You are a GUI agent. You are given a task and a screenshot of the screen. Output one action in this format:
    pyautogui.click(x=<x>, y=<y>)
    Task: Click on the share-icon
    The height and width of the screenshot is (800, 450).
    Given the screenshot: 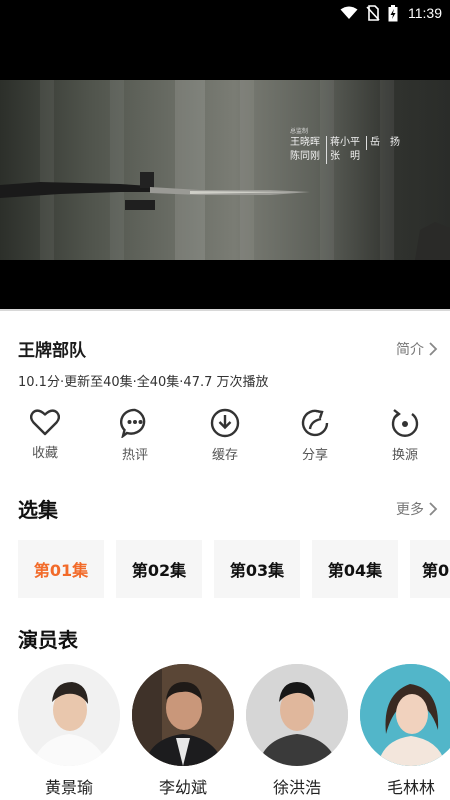 What is the action you would take?
    pyautogui.click(x=315, y=423)
    